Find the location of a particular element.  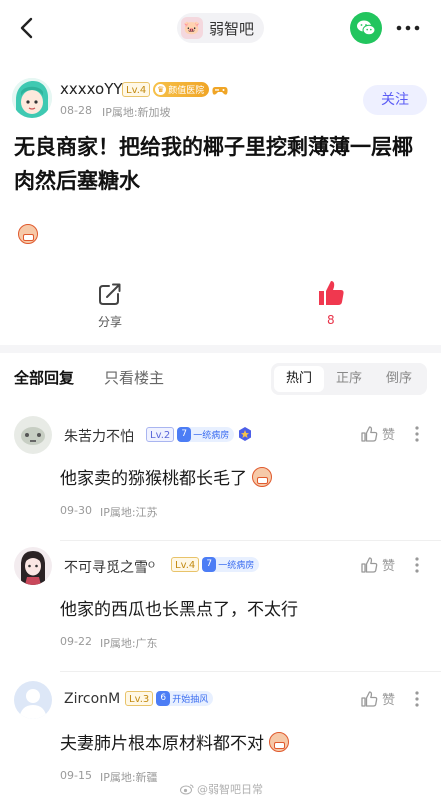

comment-ip: IP属地:江苏 is located at coordinates (128, 512).